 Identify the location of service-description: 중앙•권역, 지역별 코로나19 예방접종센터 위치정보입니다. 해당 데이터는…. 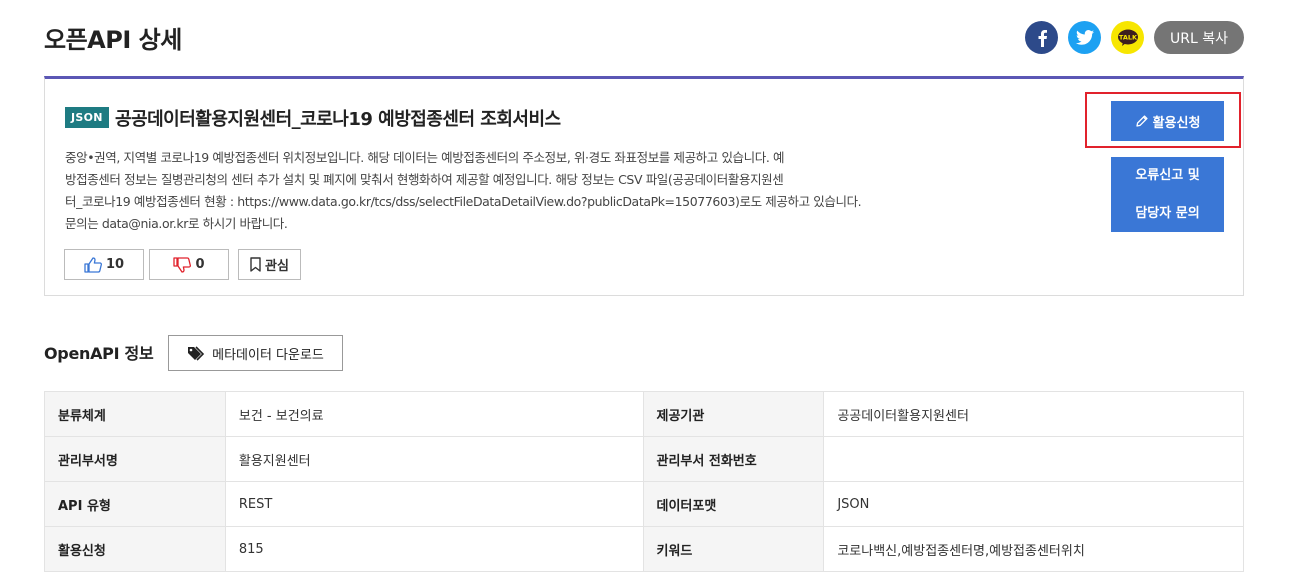
(521, 191).